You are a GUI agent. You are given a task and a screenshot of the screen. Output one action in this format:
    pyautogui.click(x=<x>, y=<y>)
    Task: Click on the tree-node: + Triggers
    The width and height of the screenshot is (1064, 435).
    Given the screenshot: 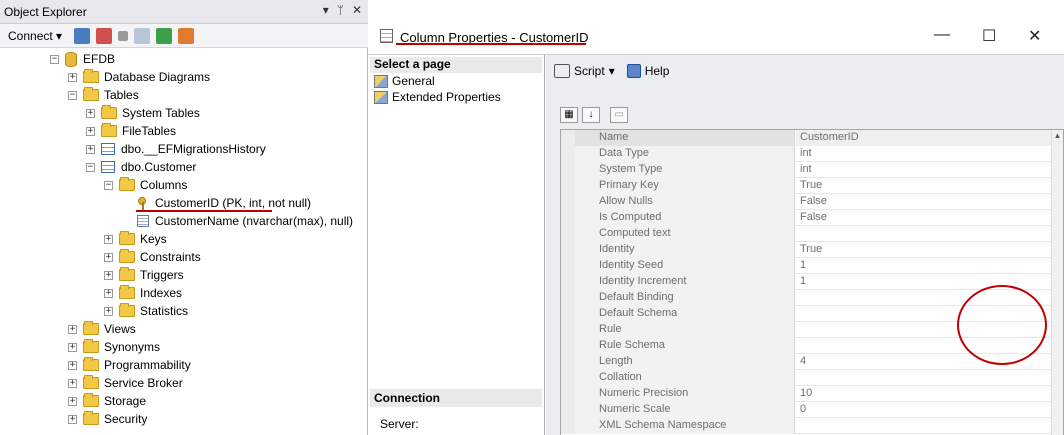 What is the action you would take?
    pyautogui.click(x=144, y=275)
    